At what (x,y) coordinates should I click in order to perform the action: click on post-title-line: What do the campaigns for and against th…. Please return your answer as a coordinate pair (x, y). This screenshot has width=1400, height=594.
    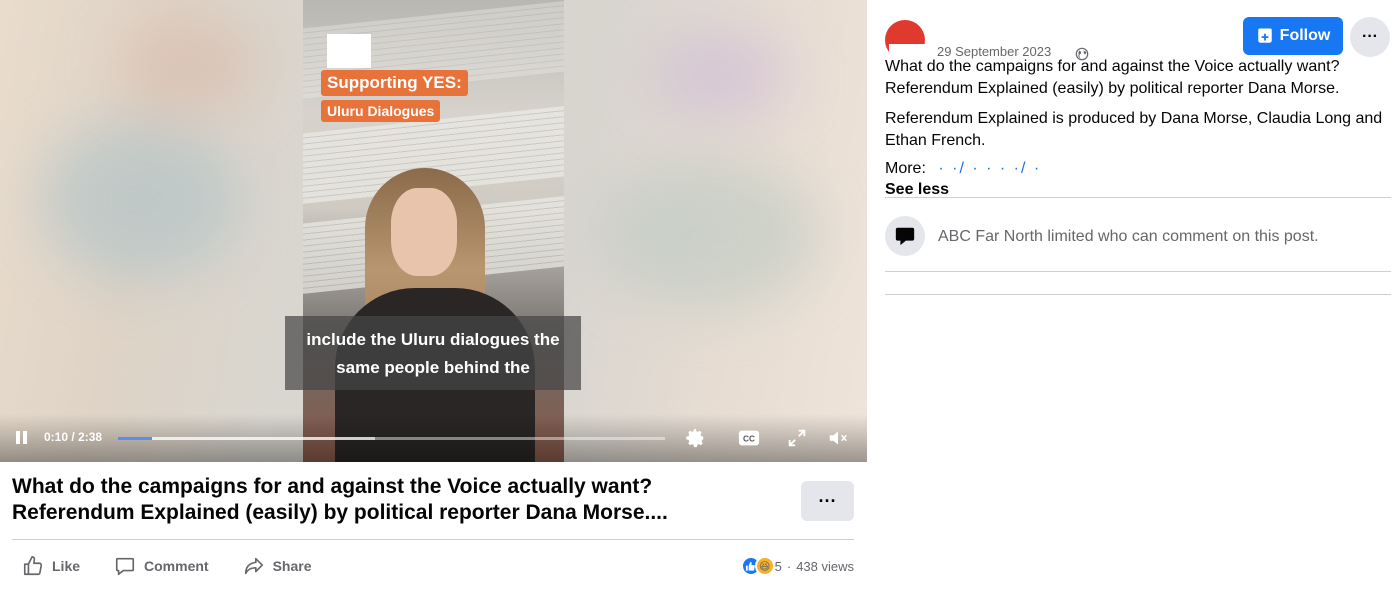
    Looking at the image, I should click on (332, 486).